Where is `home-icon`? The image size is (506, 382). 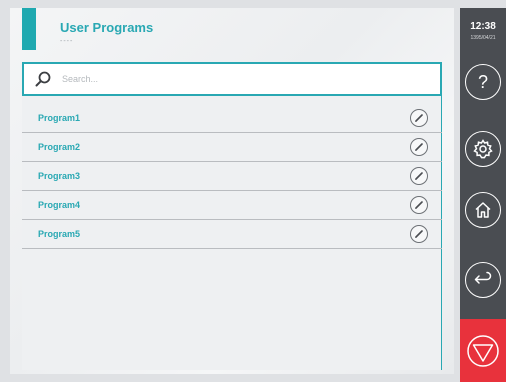
home-icon is located at coordinates (483, 210).